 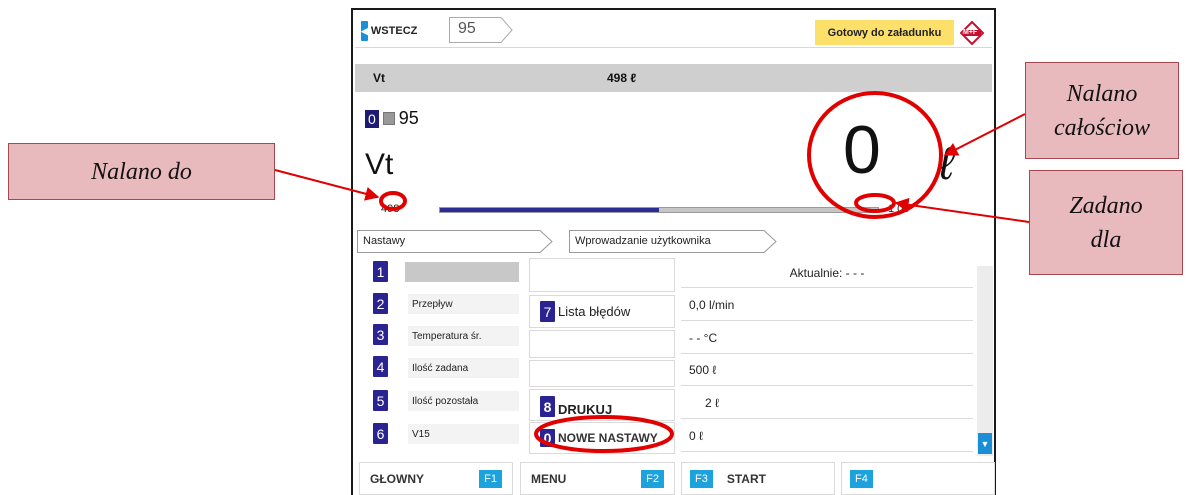 I want to click on errors-label: Lista błędów, so click(x=594, y=311).